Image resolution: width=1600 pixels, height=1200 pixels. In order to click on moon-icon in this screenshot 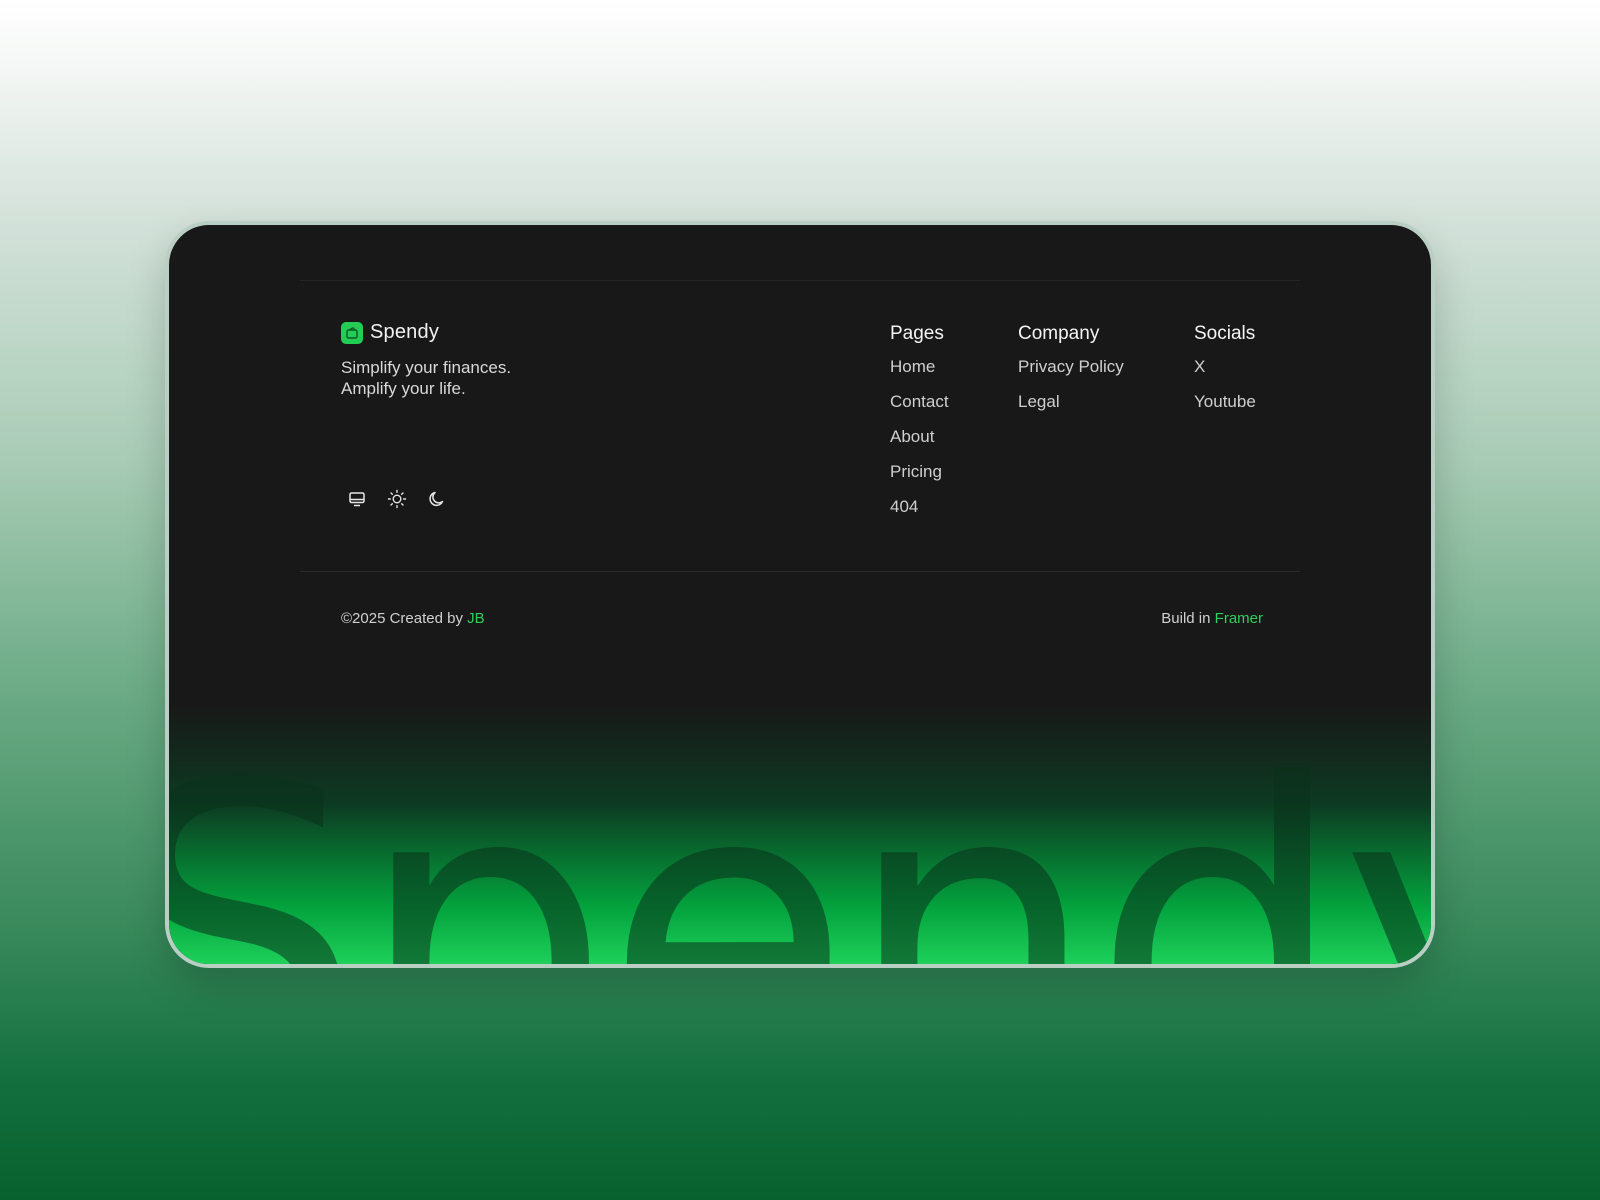, I will do `click(437, 499)`.